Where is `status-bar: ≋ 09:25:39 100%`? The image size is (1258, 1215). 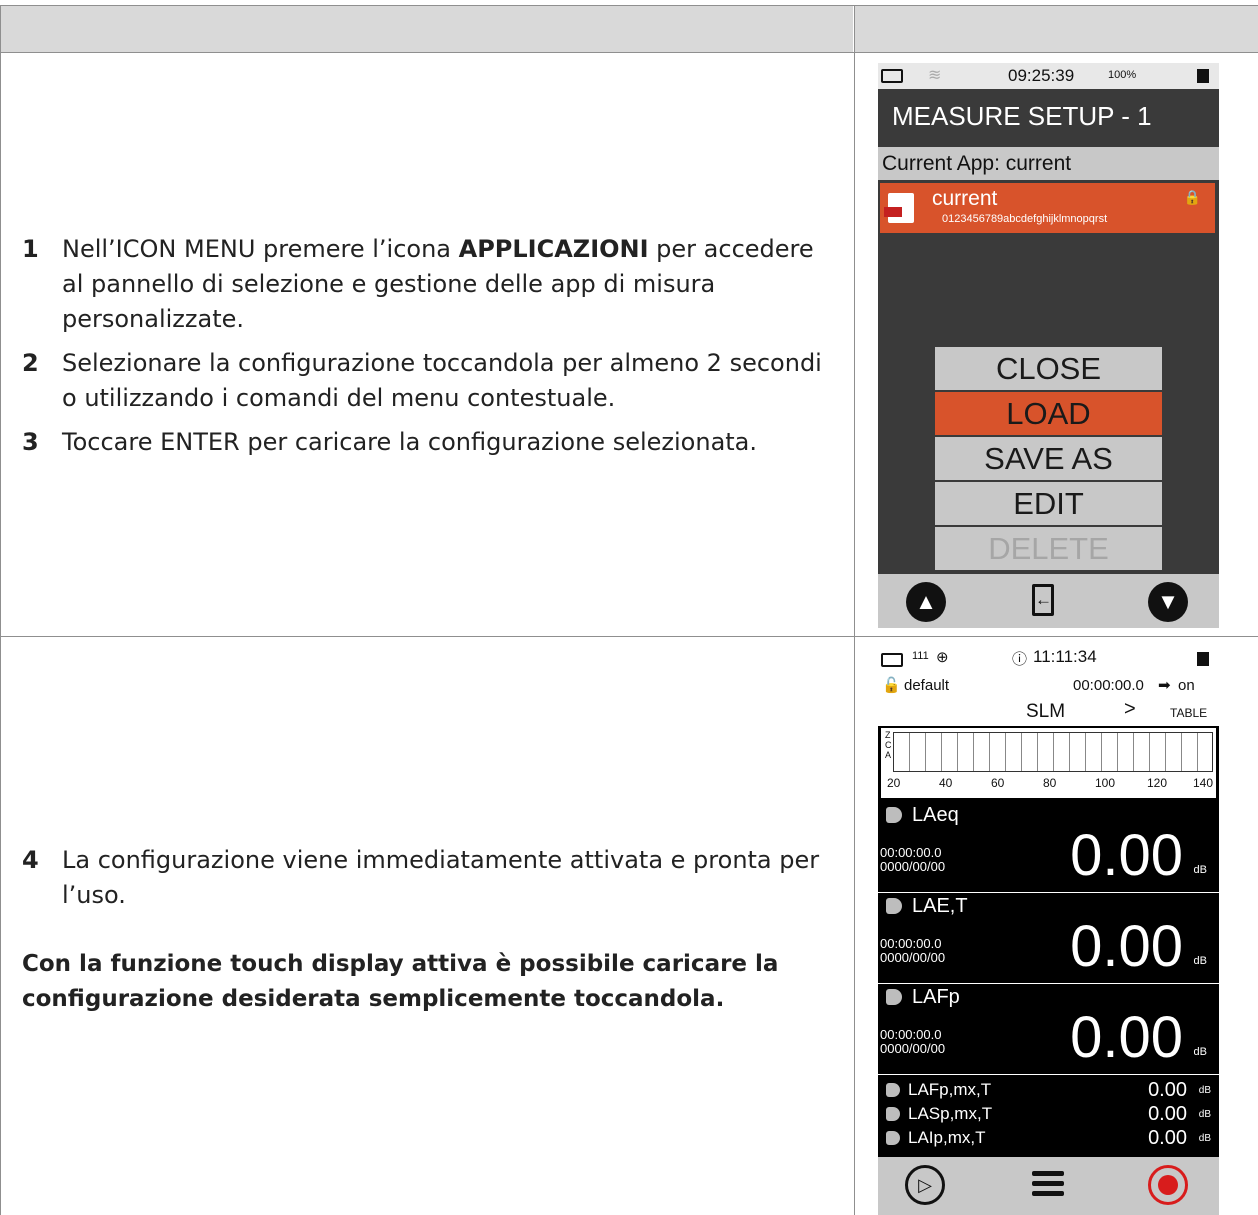
status-bar: ≋ 09:25:39 100% is located at coordinates (1048, 76).